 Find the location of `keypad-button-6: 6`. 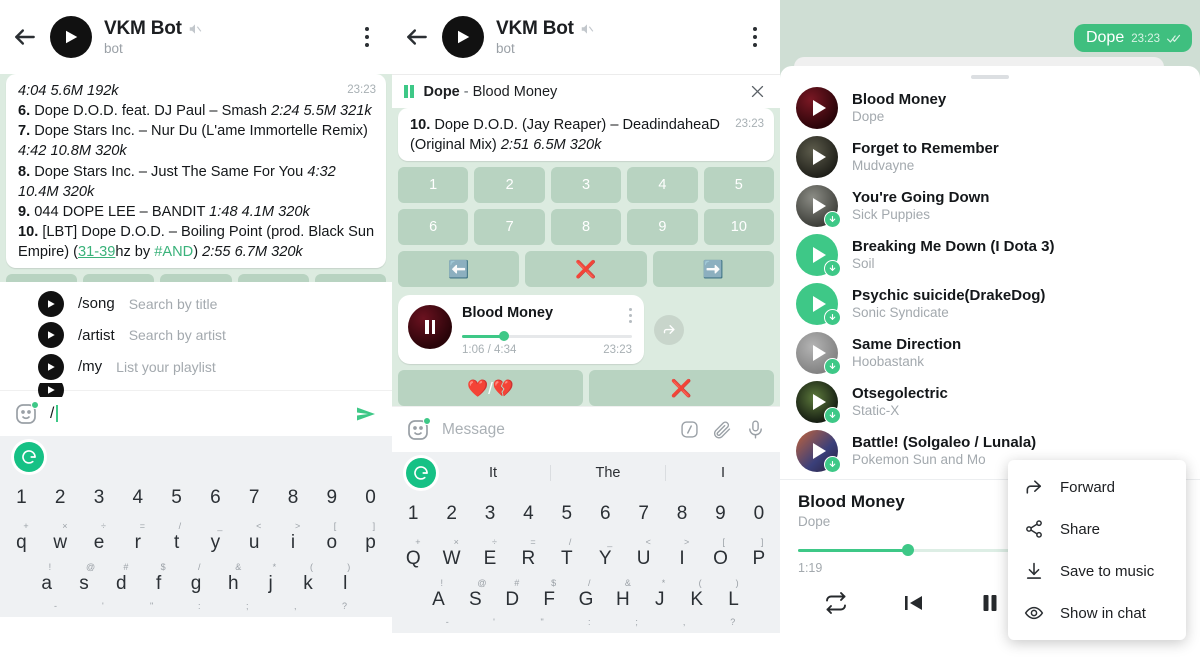

keypad-button-6: 6 is located at coordinates (433, 227).